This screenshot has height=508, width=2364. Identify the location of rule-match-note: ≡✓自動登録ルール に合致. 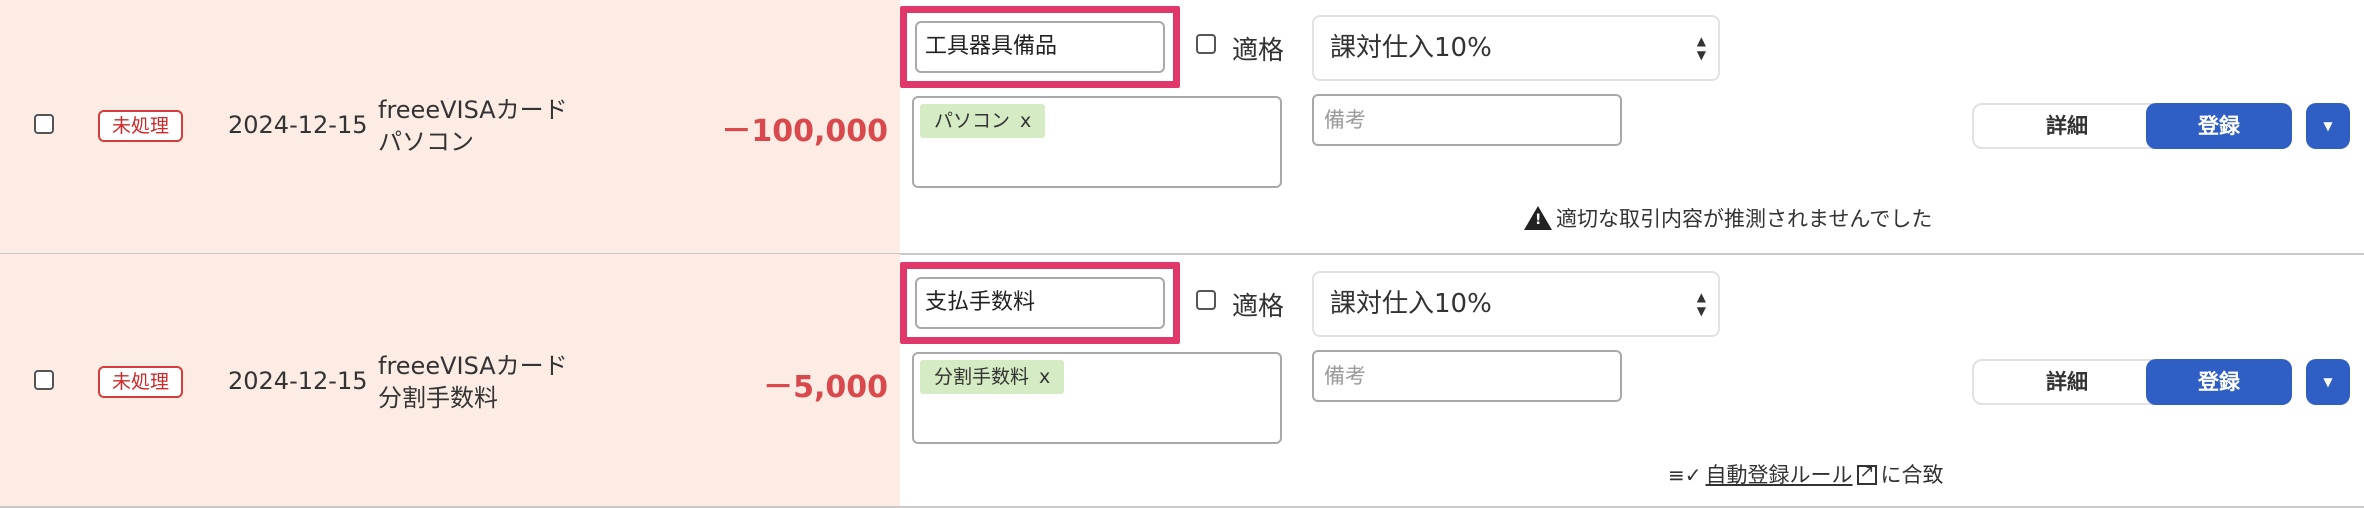
(1806, 474).